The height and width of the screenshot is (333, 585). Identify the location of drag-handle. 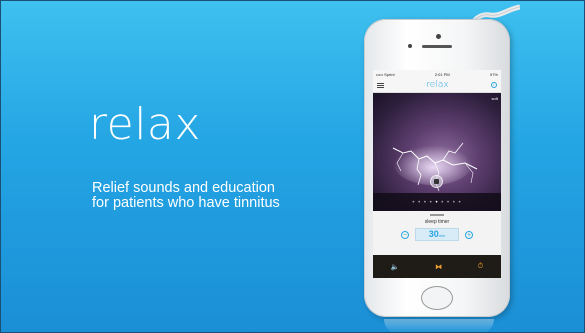
(437, 215).